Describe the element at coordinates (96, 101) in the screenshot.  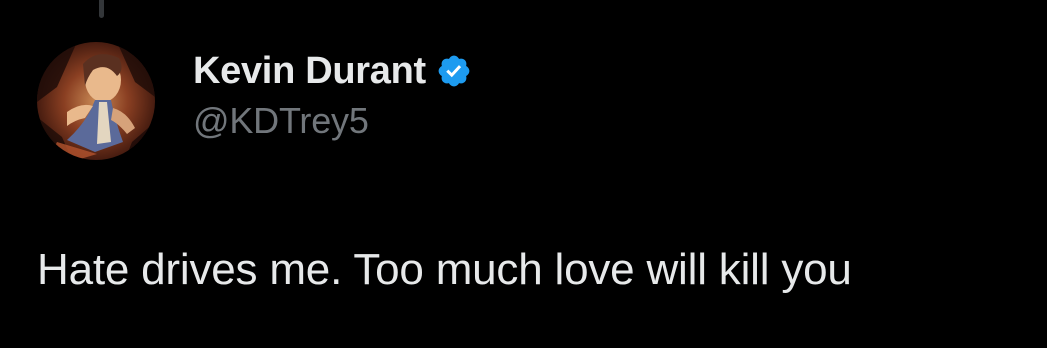
I see `avatar` at that location.